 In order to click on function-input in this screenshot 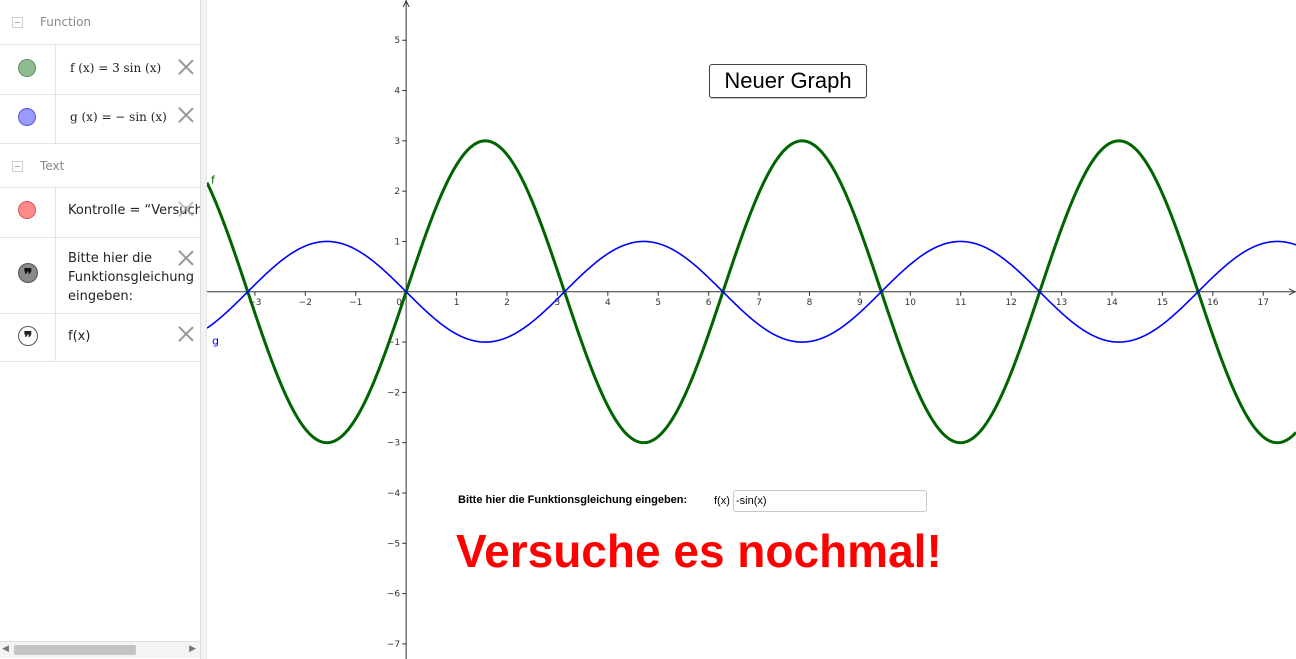, I will do `click(830, 501)`.